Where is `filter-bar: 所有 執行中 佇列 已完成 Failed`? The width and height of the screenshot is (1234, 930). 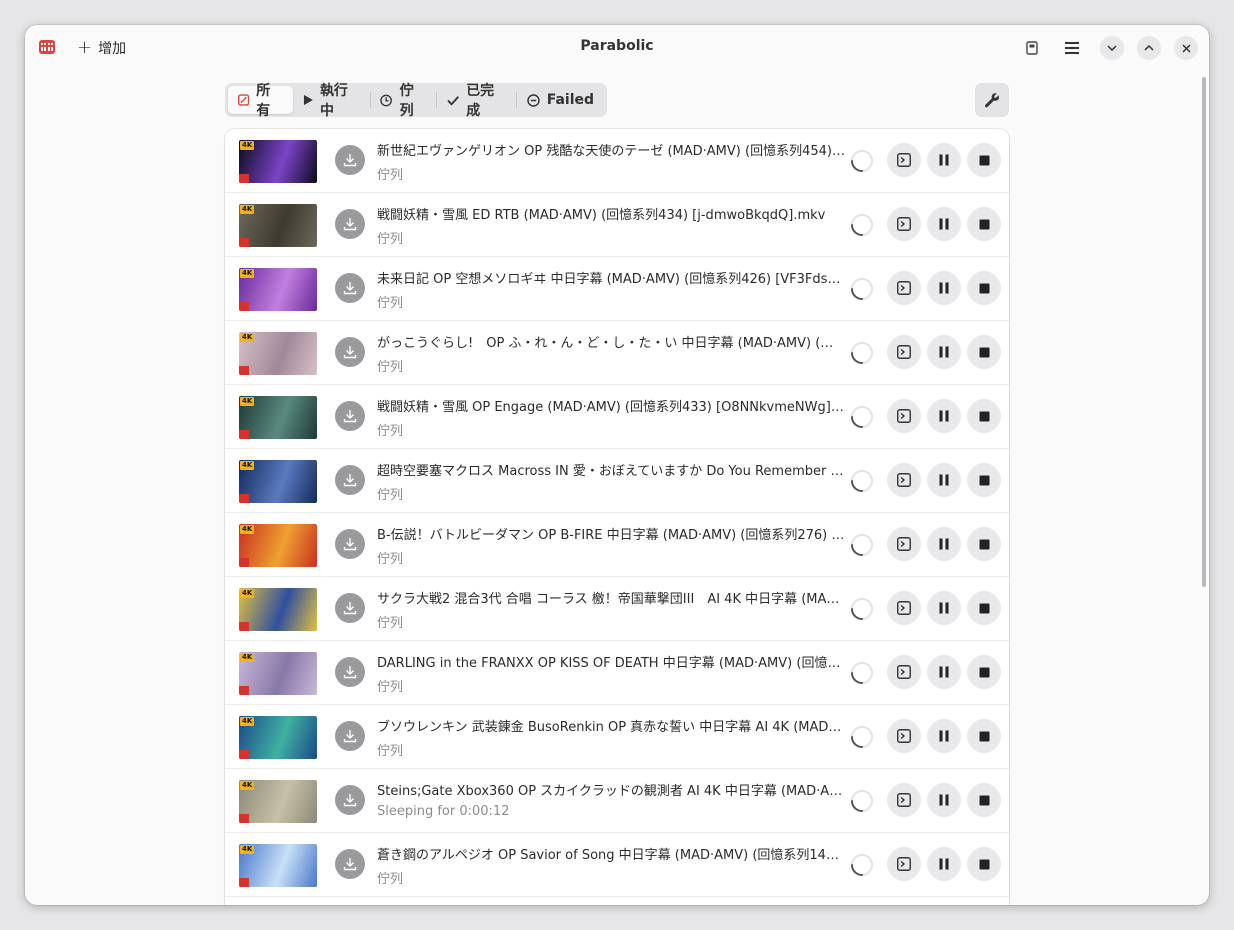 filter-bar: 所有 執行中 佇列 已完成 Failed is located at coordinates (416, 101).